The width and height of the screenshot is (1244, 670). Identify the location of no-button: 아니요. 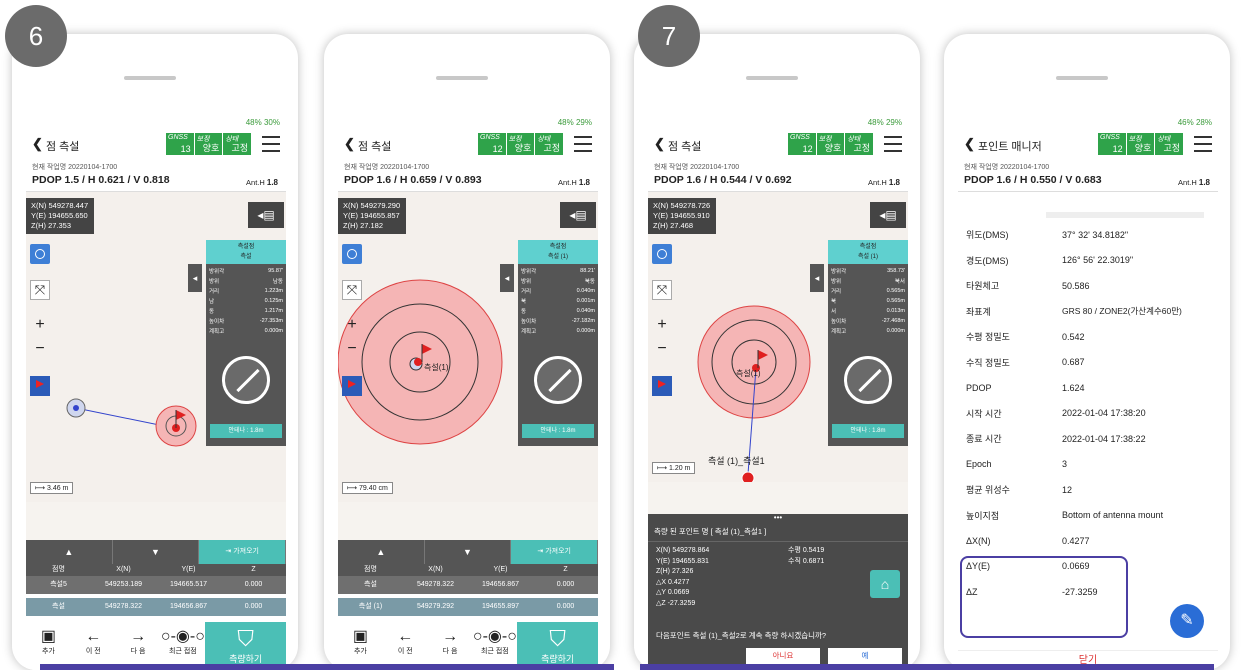
(783, 656).